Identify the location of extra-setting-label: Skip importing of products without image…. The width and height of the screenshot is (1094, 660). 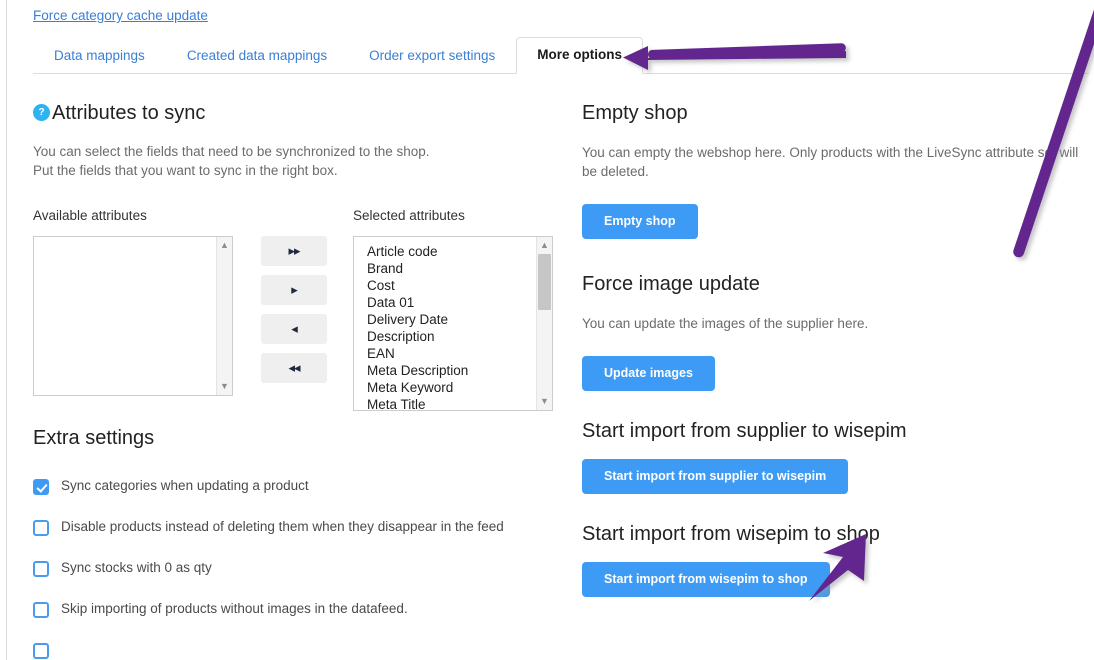
(234, 608).